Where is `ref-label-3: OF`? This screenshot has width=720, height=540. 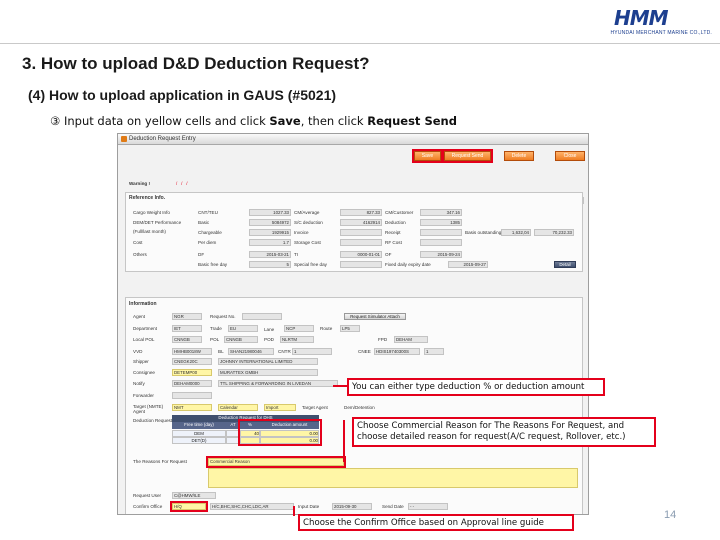 ref-label-3: OF is located at coordinates (388, 254).